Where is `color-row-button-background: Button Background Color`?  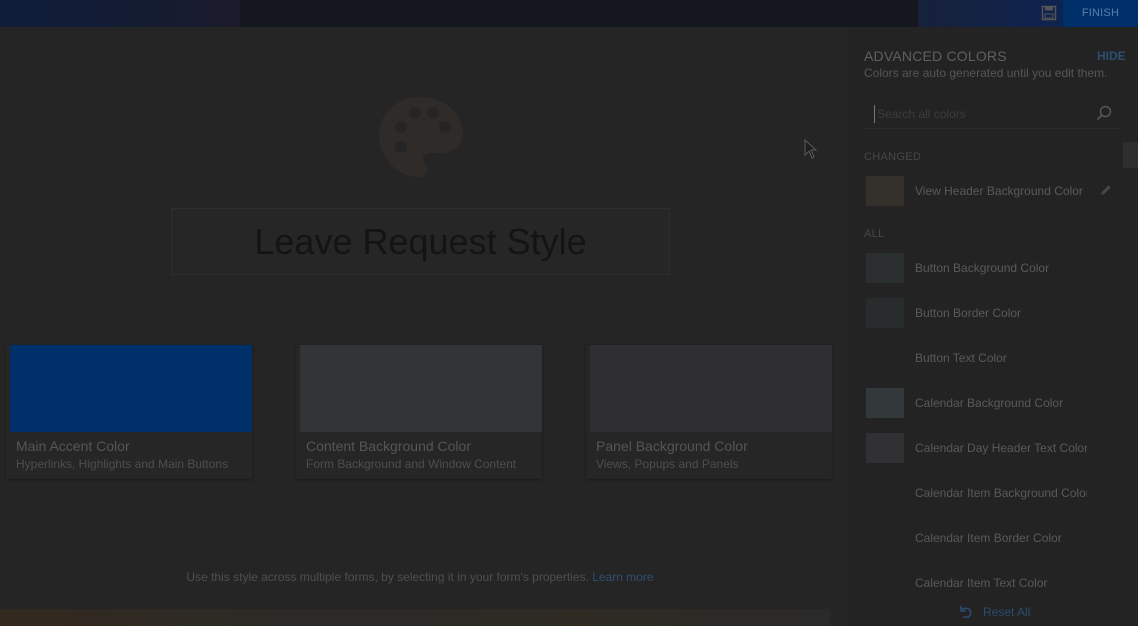 color-row-button-background: Button Background Color is located at coordinates (996, 268).